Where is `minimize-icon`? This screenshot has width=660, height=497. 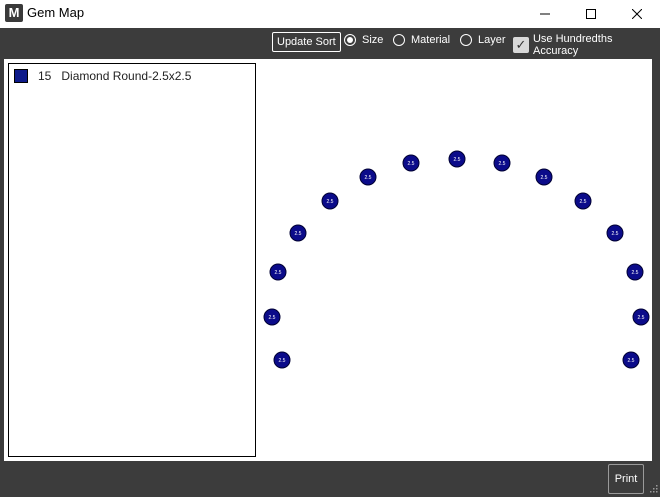 minimize-icon is located at coordinates (545, 14).